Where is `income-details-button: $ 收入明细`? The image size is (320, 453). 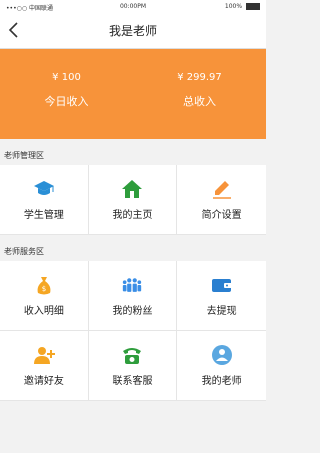 income-details-button: $ 收入明细 is located at coordinates (44, 296).